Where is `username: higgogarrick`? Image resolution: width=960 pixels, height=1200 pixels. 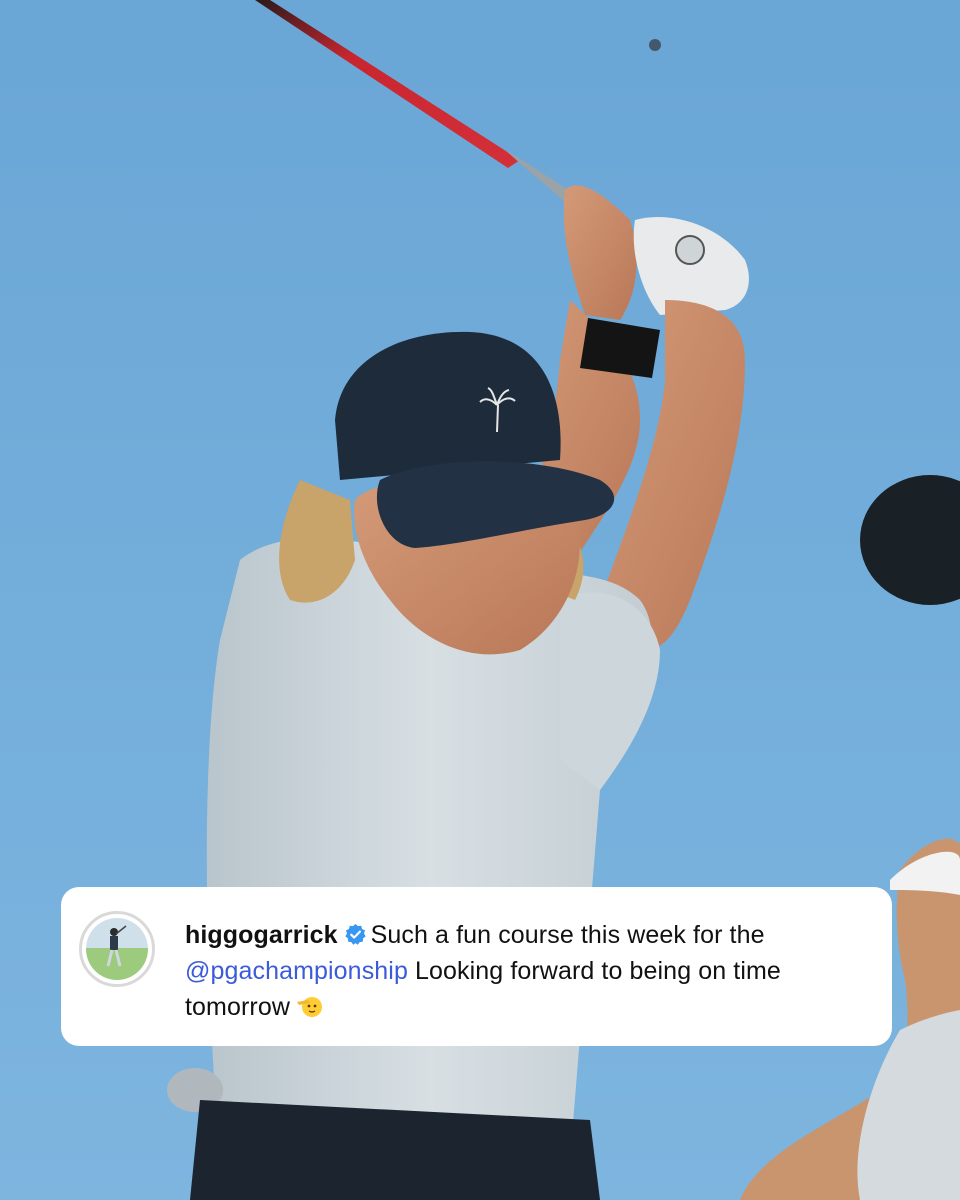 username: higgogarrick is located at coordinates (261, 935).